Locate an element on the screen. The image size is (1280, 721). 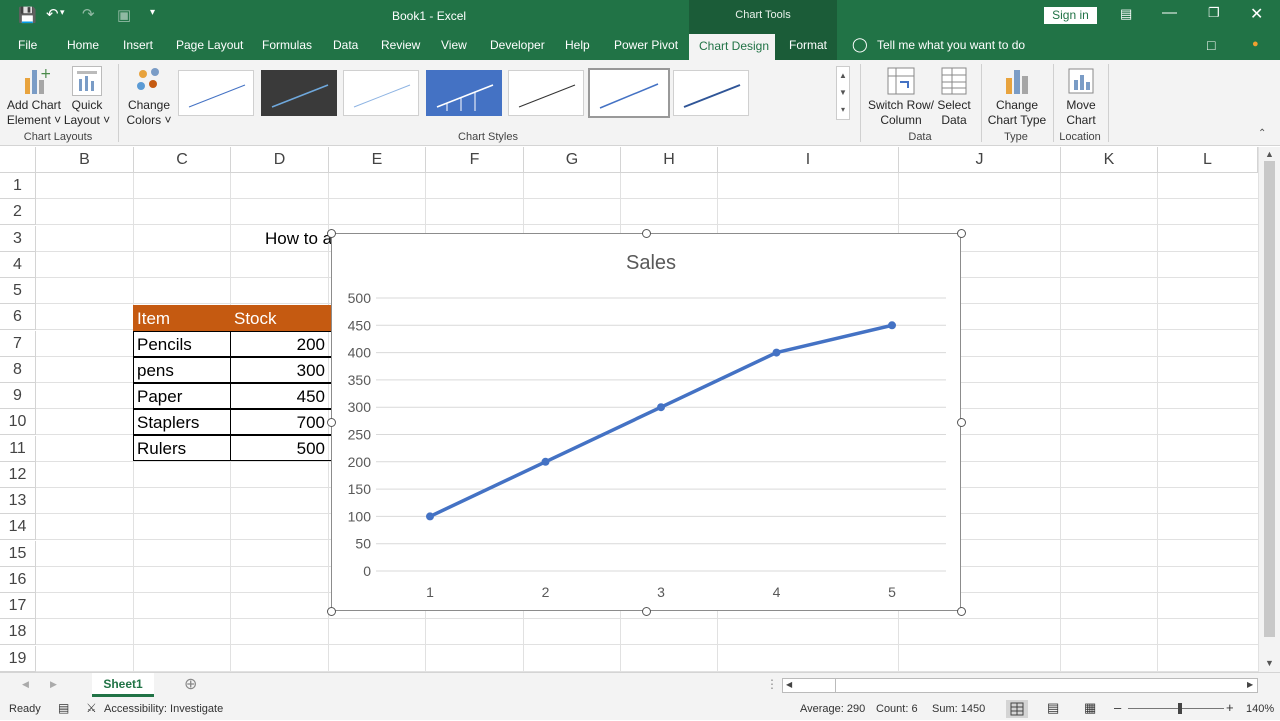
tab-formulas: Formulas is located at coordinates (287, 46).